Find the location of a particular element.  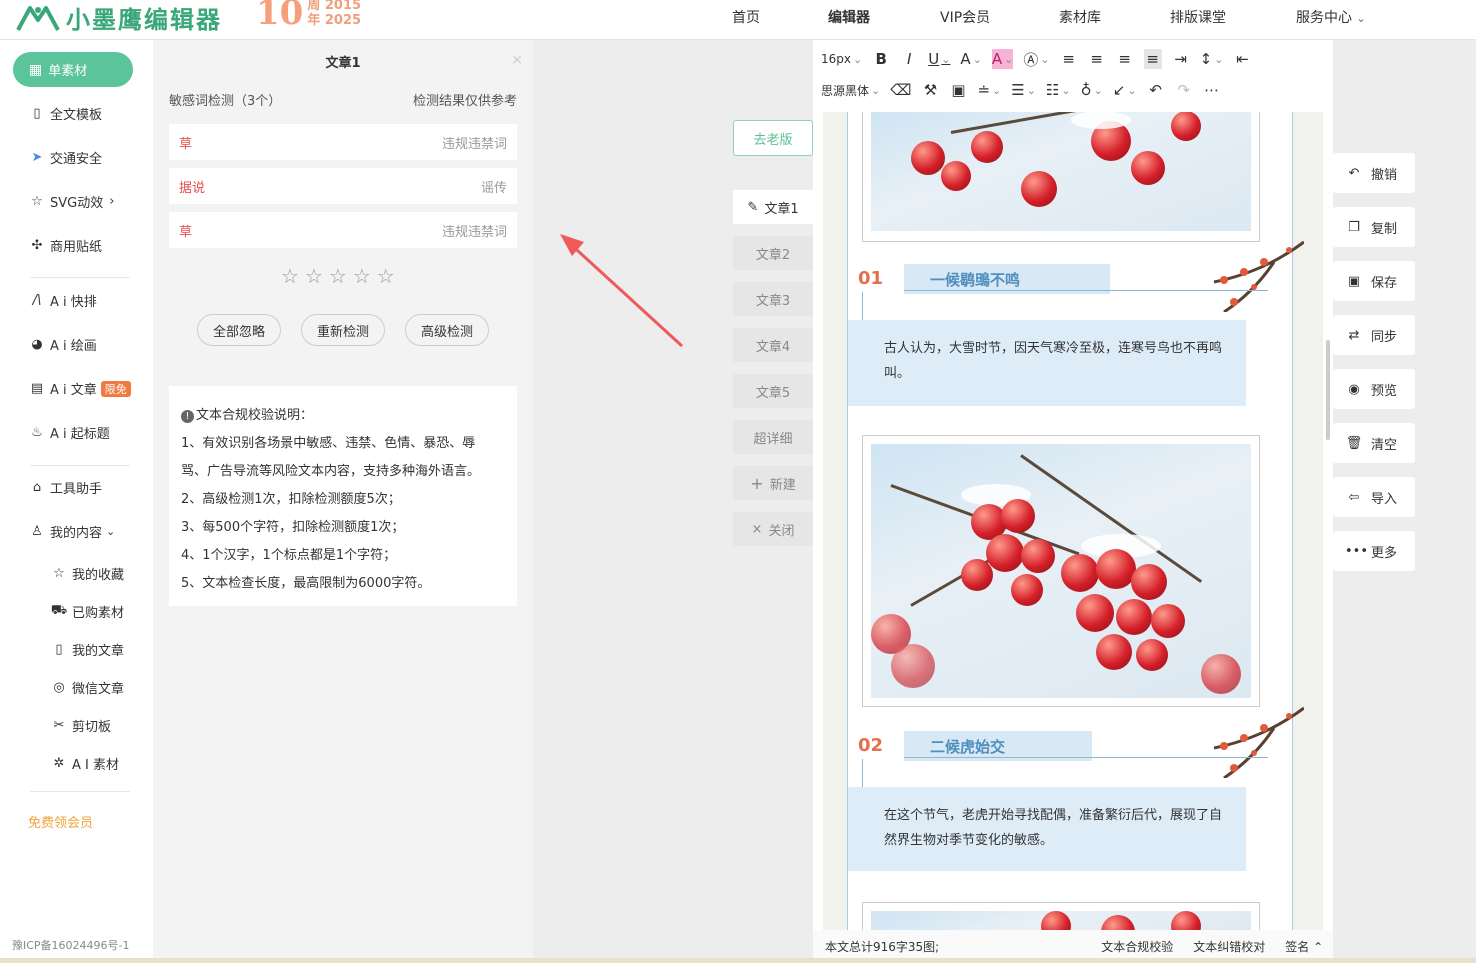

flag-type: 违规违禁词 is located at coordinates (474, 232).